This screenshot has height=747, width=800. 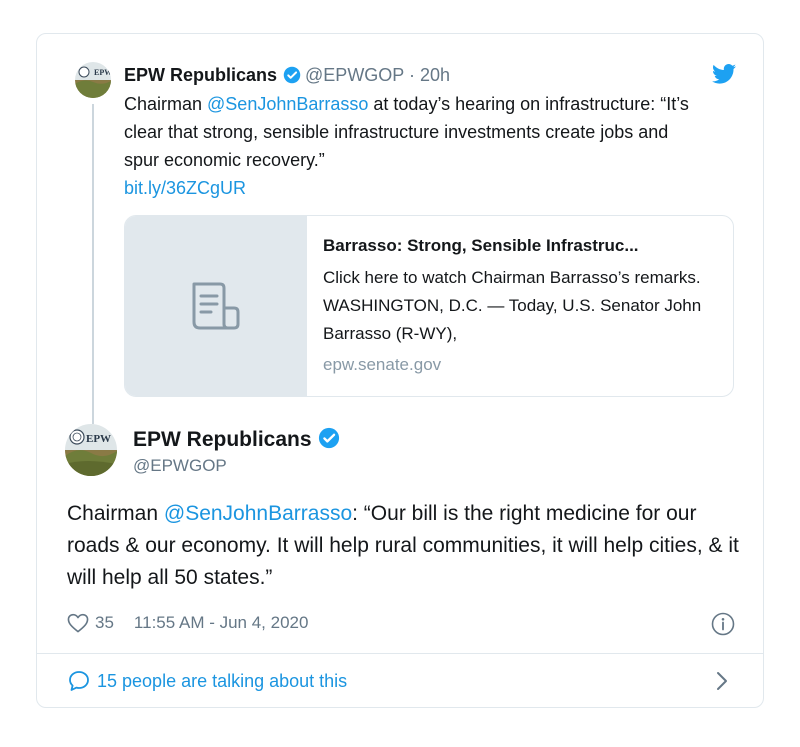 What do you see at coordinates (222, 681) in the screenshot?
I see `conversation-count: 15 people are talking about this` at bounding box center [222, 681].